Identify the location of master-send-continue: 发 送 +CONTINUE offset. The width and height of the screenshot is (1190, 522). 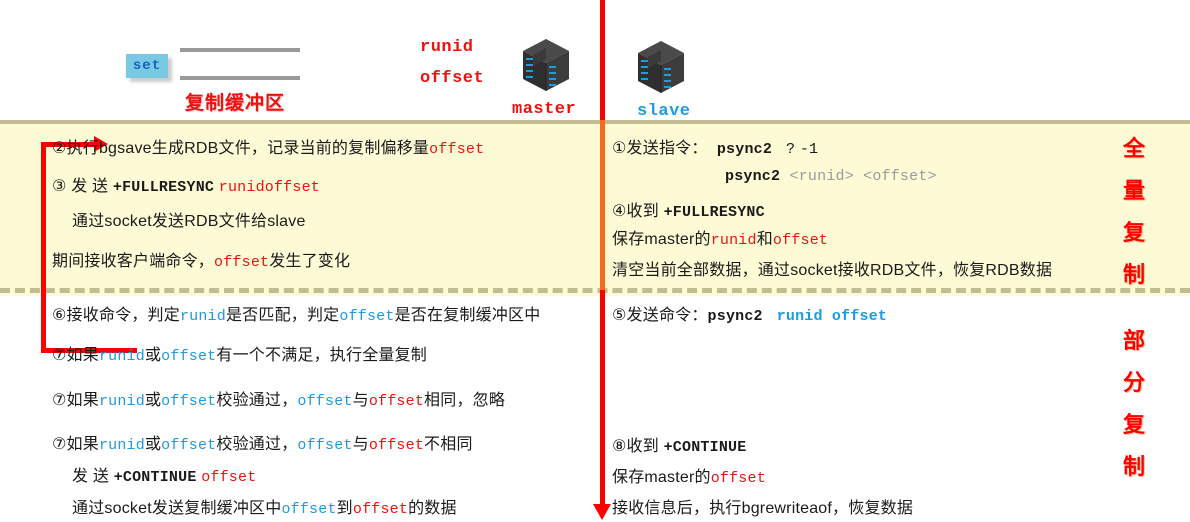
(164, 477).